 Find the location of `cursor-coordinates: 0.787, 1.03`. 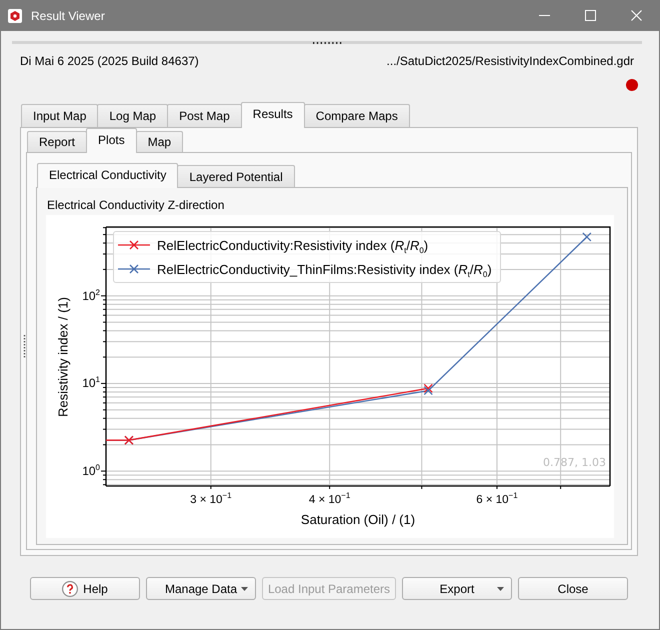

cursor-coordinates: 0.787, 1.03 is located at coordinates (574, 462).